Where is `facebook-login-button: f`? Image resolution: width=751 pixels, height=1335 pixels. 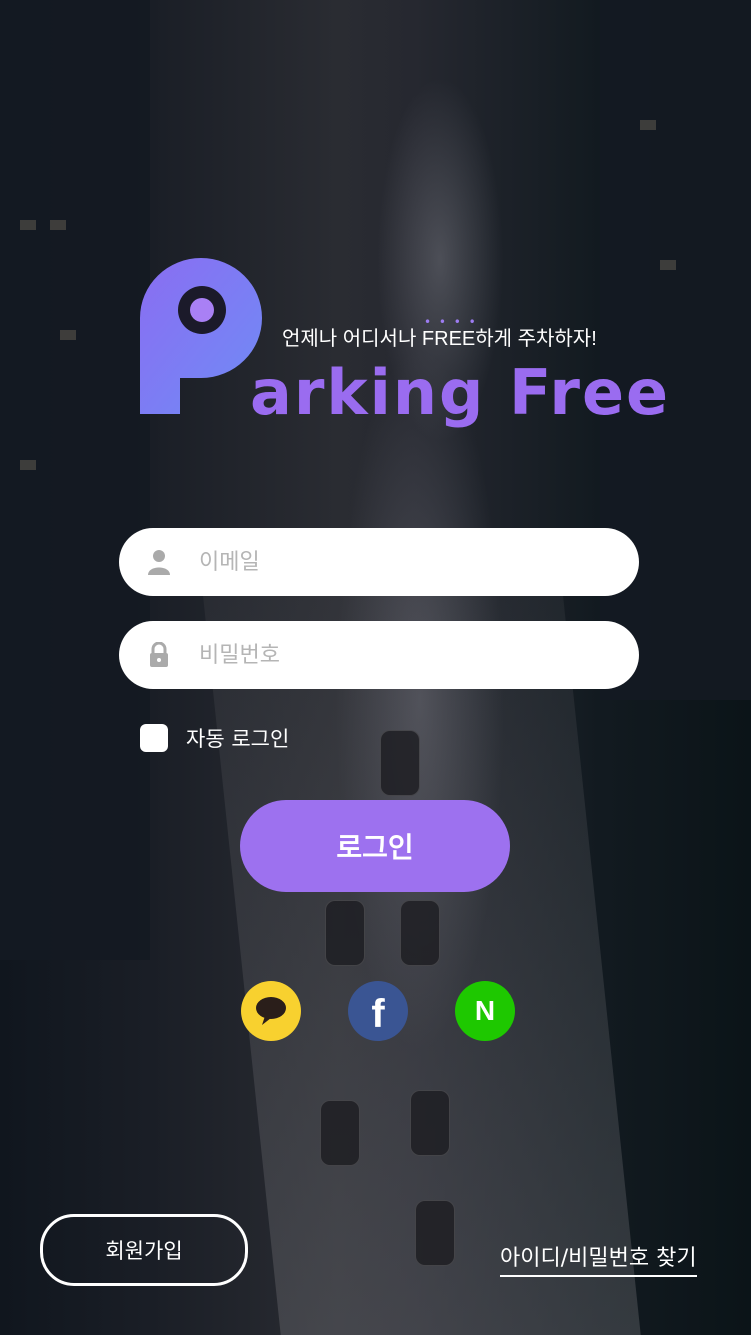
facebook-login-button: f is located at coordinates (378, 1011).